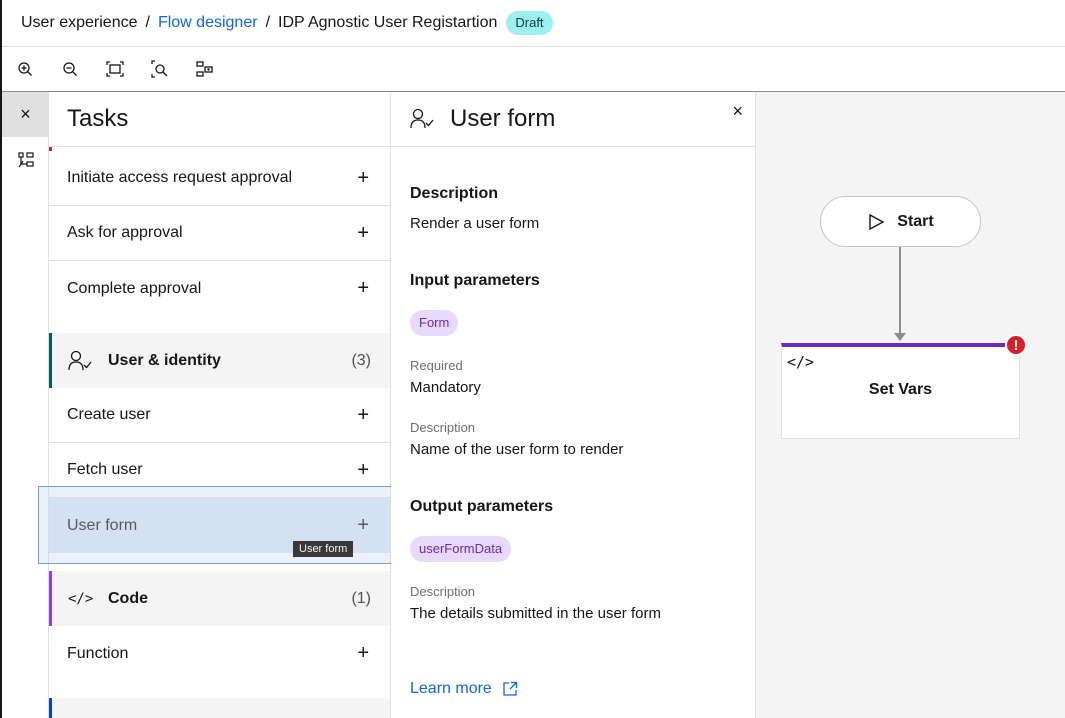  What do you see at coordinates (219, 708) in the screenshot?
I see `category-next` at bounding box center [219, 708].